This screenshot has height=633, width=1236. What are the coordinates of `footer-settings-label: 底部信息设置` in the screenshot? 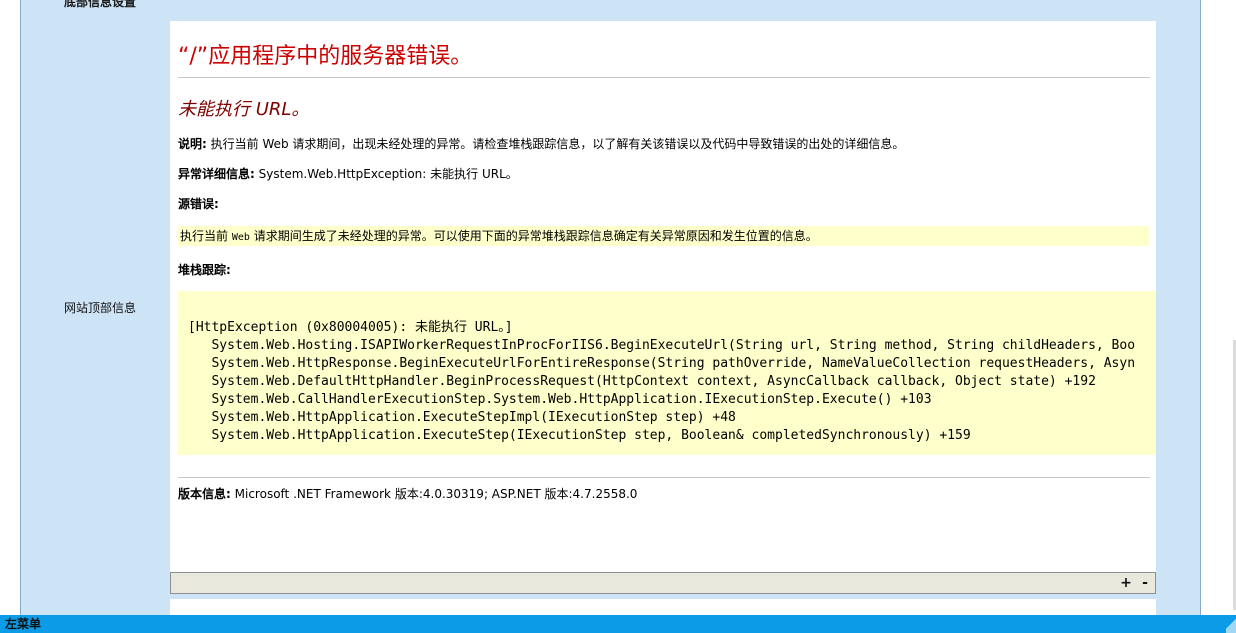 It's located at (100, 4).